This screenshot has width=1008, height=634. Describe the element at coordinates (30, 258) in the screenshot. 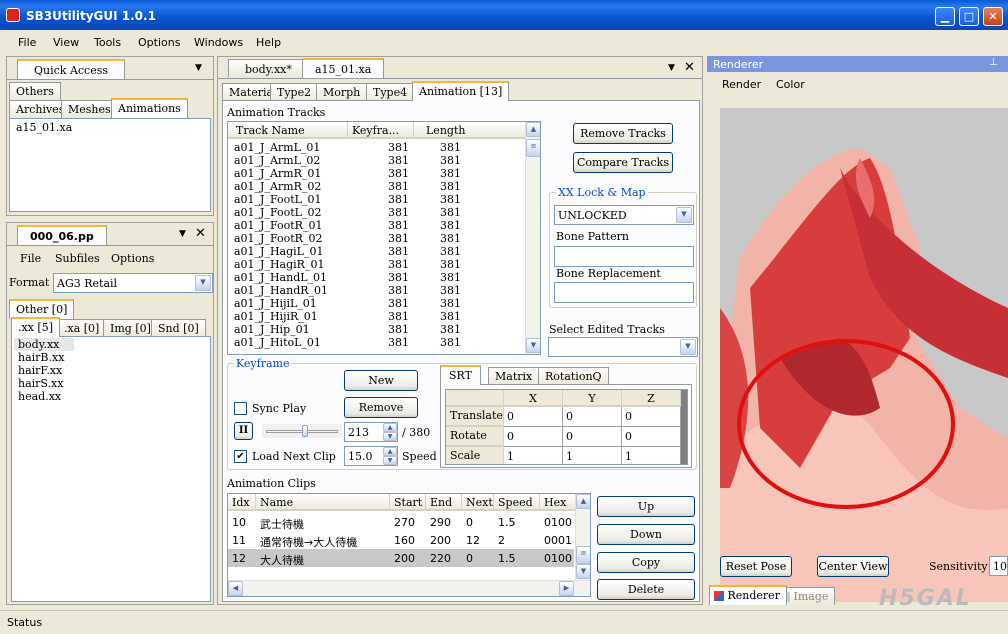

I see `pp-menu-file: File` at that location.